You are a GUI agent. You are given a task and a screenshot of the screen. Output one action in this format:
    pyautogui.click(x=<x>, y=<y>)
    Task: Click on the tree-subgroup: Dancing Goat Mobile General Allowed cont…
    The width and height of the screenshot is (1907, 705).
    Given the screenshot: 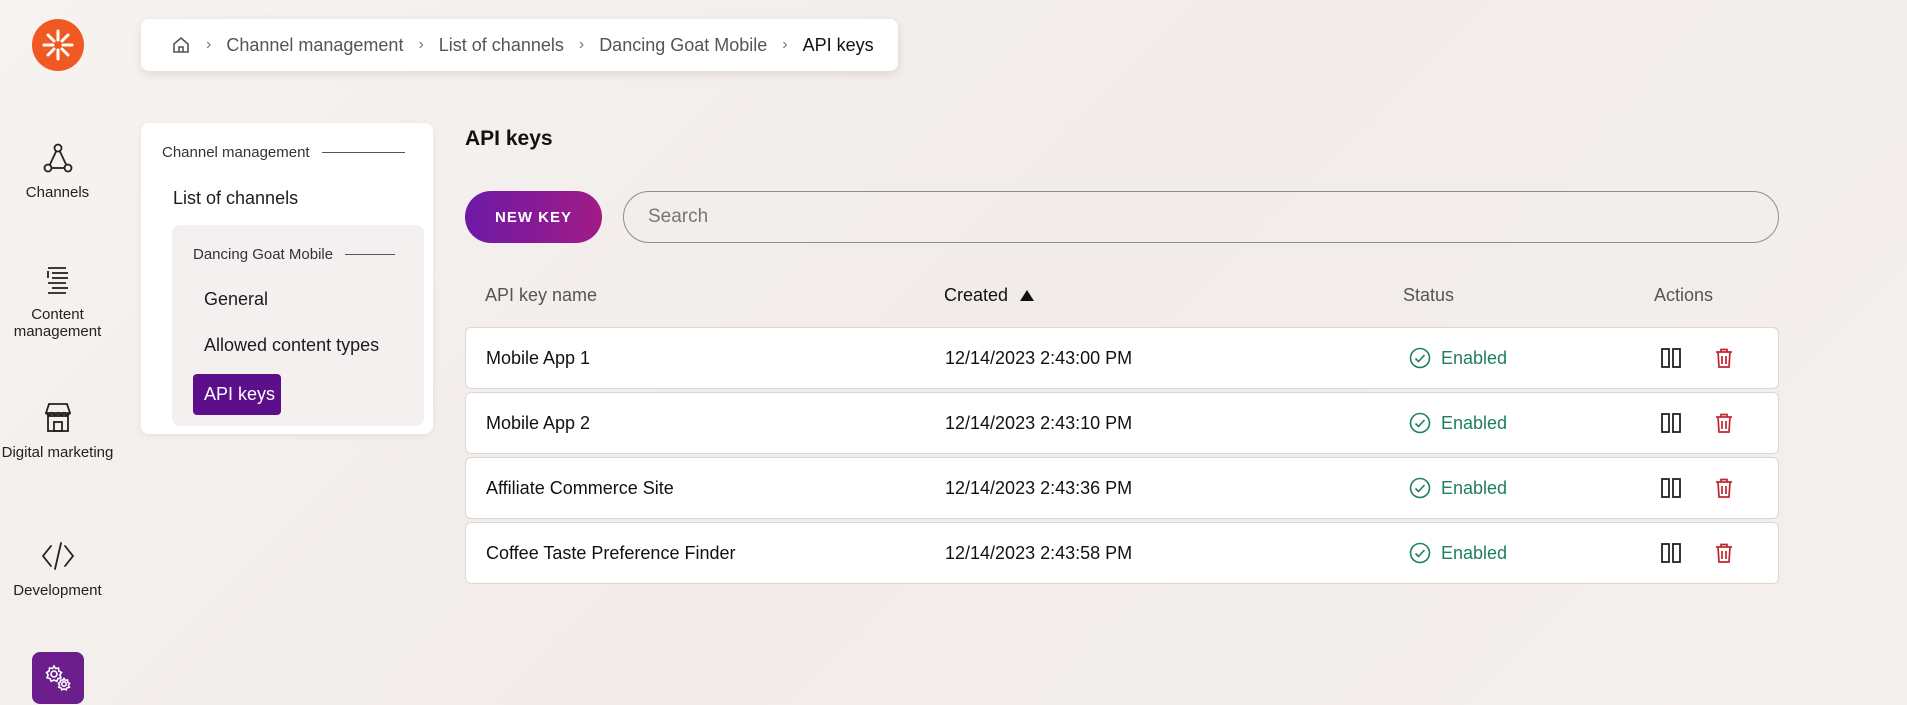 What is the action you would take?
    pyautogui.click(x=298, y=325)
    